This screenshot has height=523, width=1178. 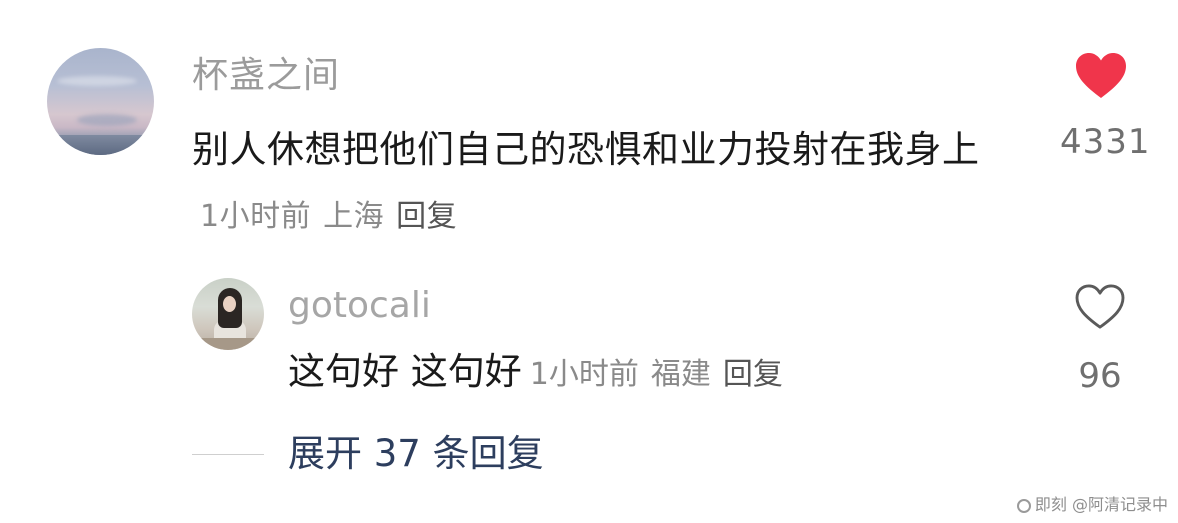 What do you see at coordinates (416, 454) in the screenshot?
I see `expand-replies-button: 展开 37 条回复` at bounding box center [416, 454].